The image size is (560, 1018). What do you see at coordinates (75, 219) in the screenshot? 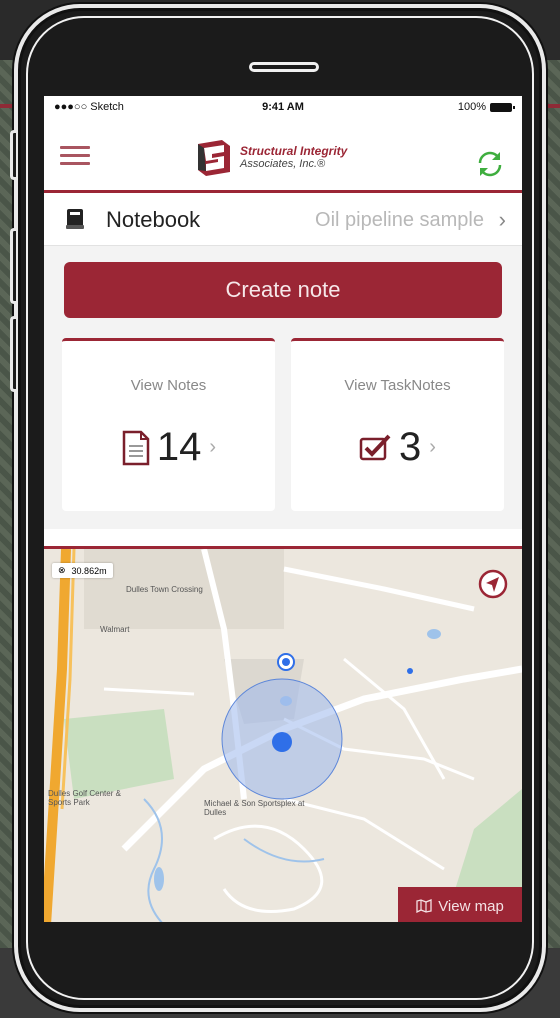
I see `notebook-icon` at bounding box center [75, 219].